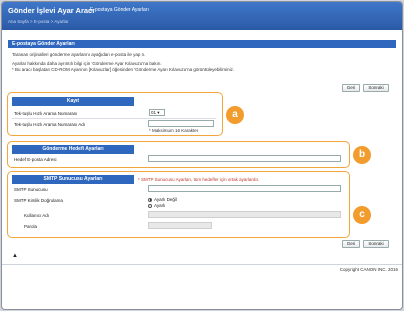  I want to click on next-button: Sonraki, so click(376, 88).